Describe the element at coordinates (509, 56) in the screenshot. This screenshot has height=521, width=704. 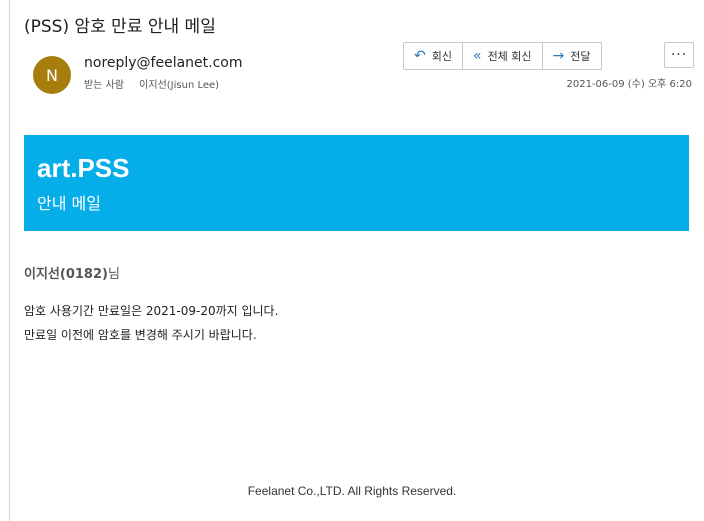
I see `reply-all-label: 전체 회신` at that location.